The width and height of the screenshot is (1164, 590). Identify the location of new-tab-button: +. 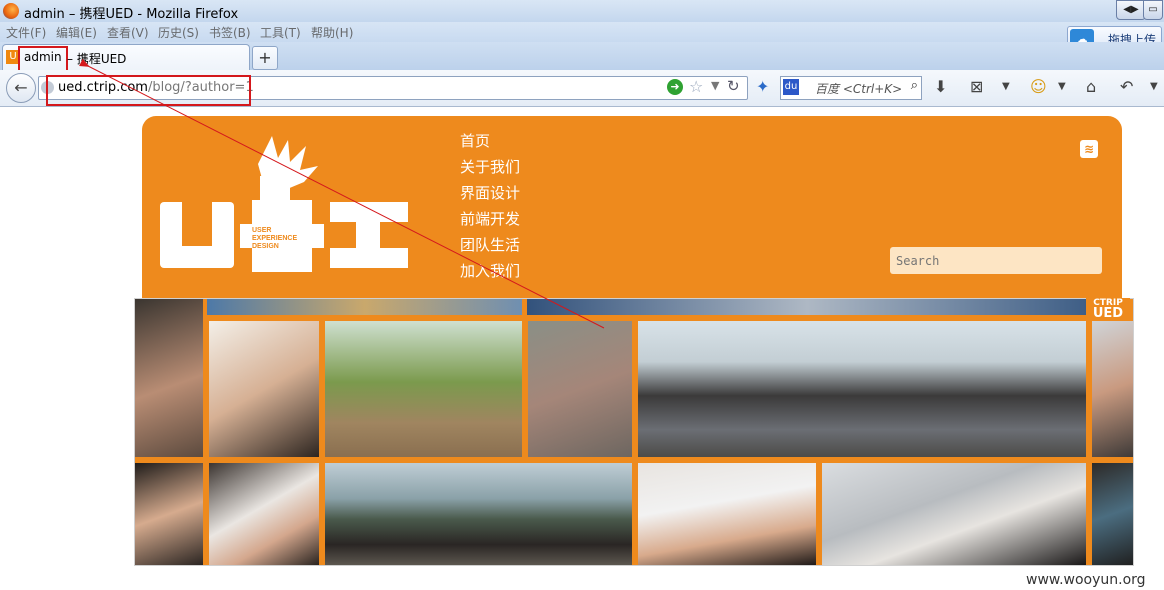
(265, 58).